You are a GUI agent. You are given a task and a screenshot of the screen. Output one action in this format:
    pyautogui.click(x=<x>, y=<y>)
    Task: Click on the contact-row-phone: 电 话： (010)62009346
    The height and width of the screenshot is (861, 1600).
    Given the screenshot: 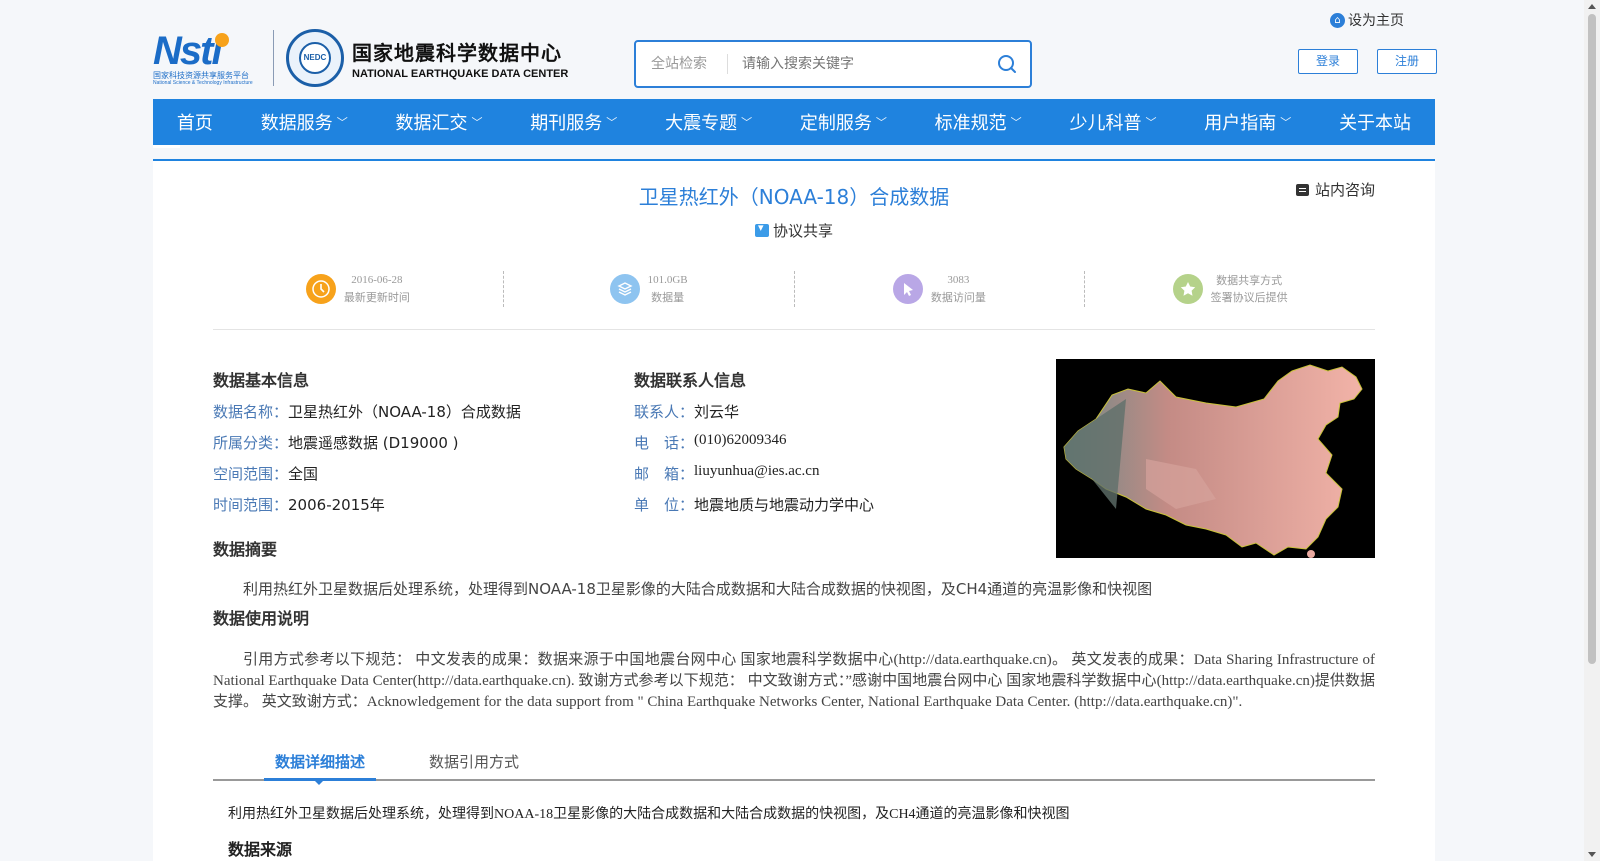 What is the action you would take?
    pyautogui.click(x=710, y=442)
    